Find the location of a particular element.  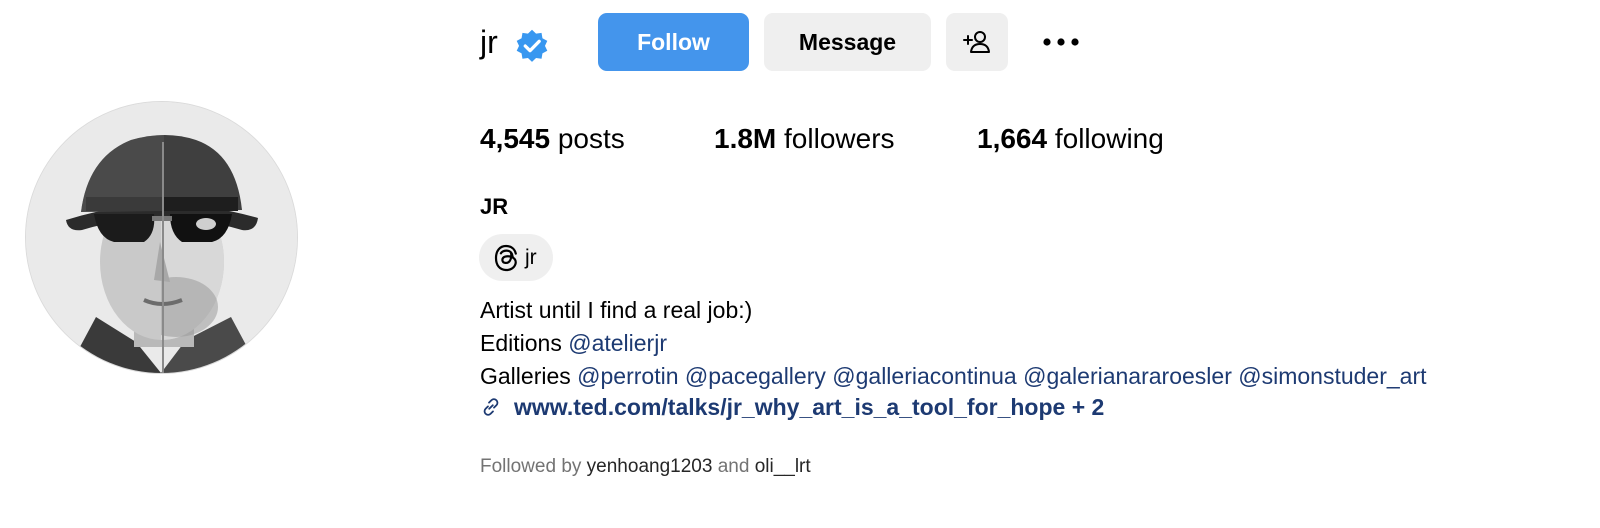

followers-stat: 1.8M followers is located at coordinates (804, 139).